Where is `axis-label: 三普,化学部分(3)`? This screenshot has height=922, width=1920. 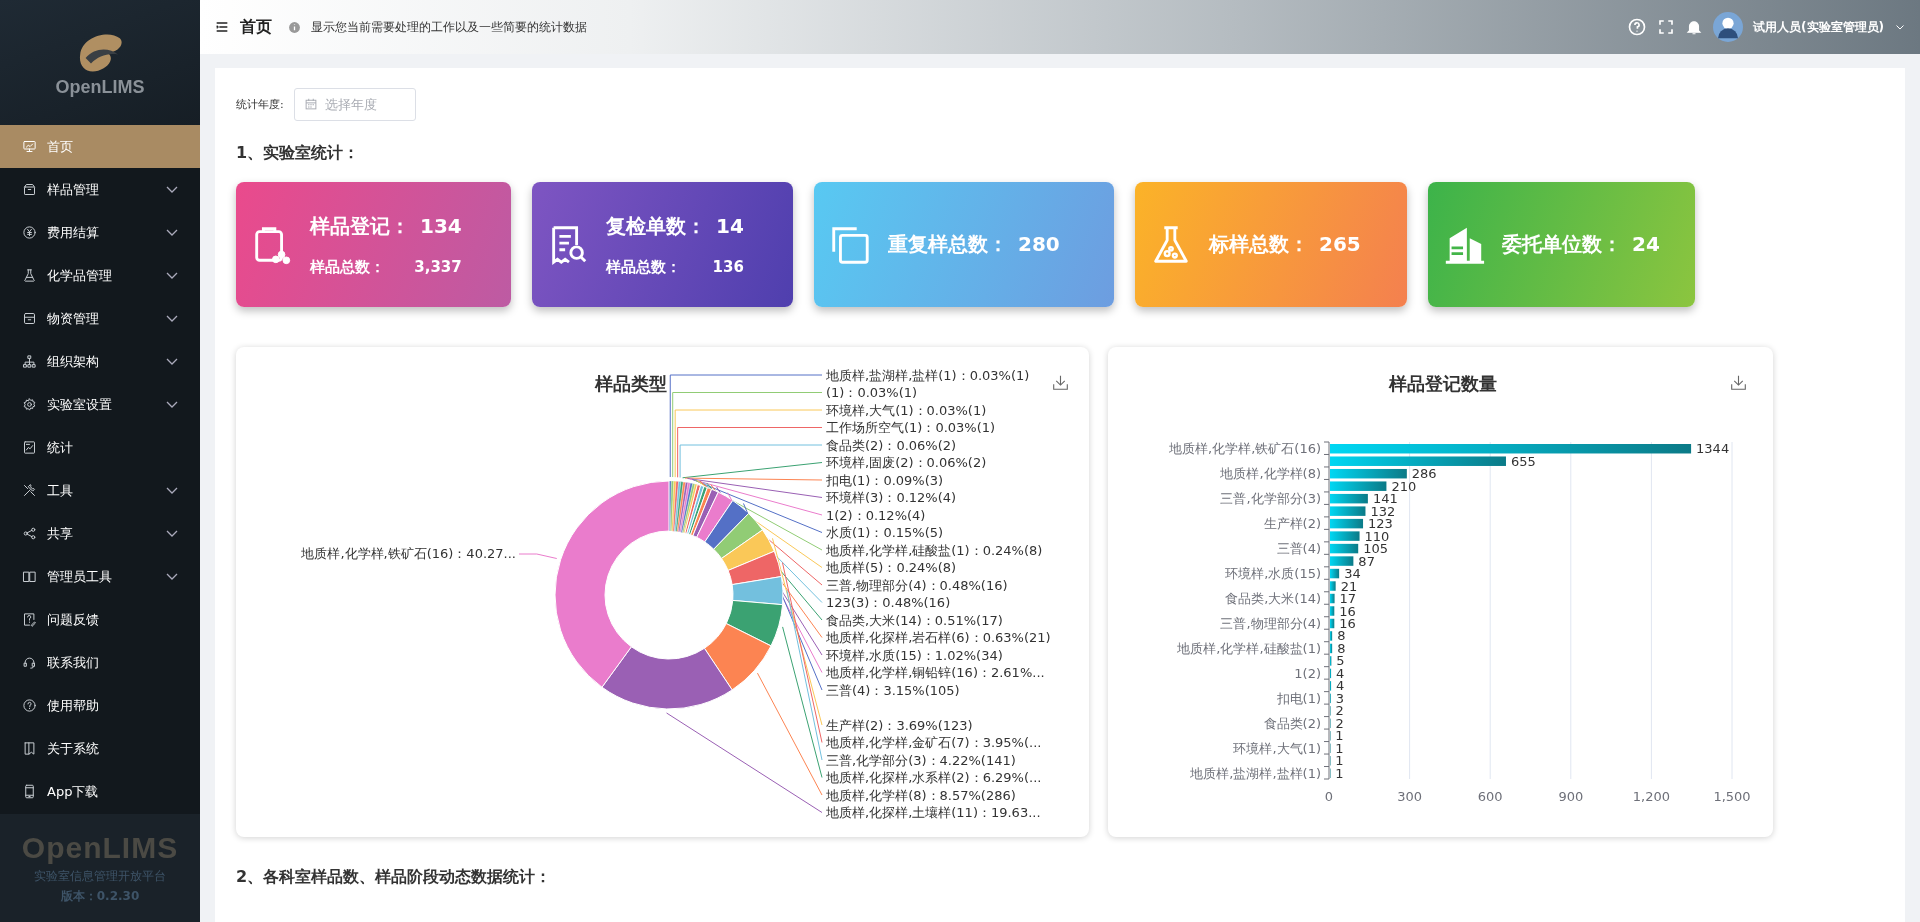 axis-label: 三普,化学部分(3) is located at coordinates (1270, 499).